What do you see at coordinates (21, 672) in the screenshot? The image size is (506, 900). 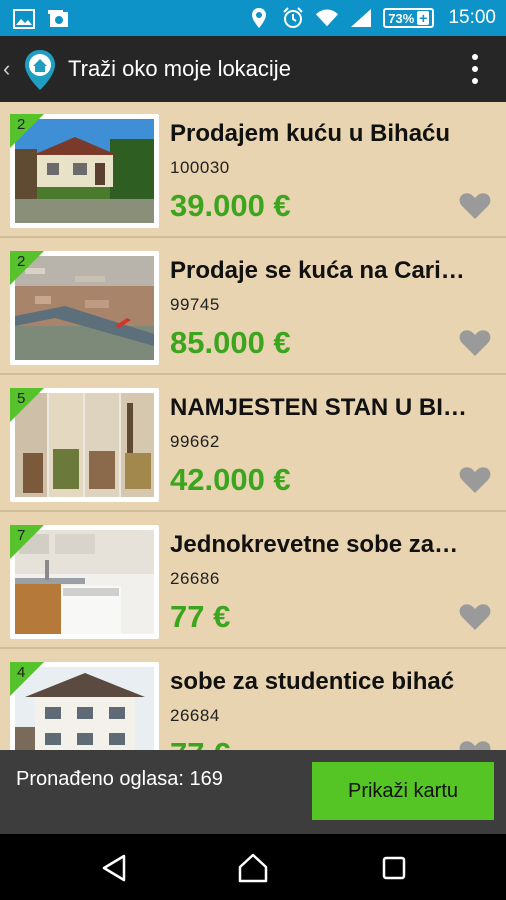 I see `photo-count: 4` at bounding box center [21, 672].